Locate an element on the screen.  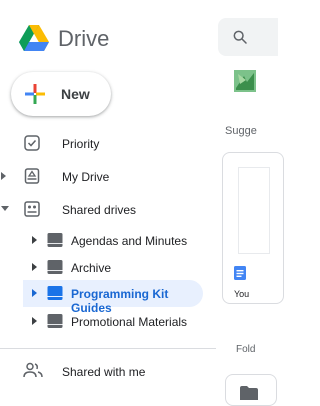
suggested-heading: Sugge is located at coordinates (241, 131).